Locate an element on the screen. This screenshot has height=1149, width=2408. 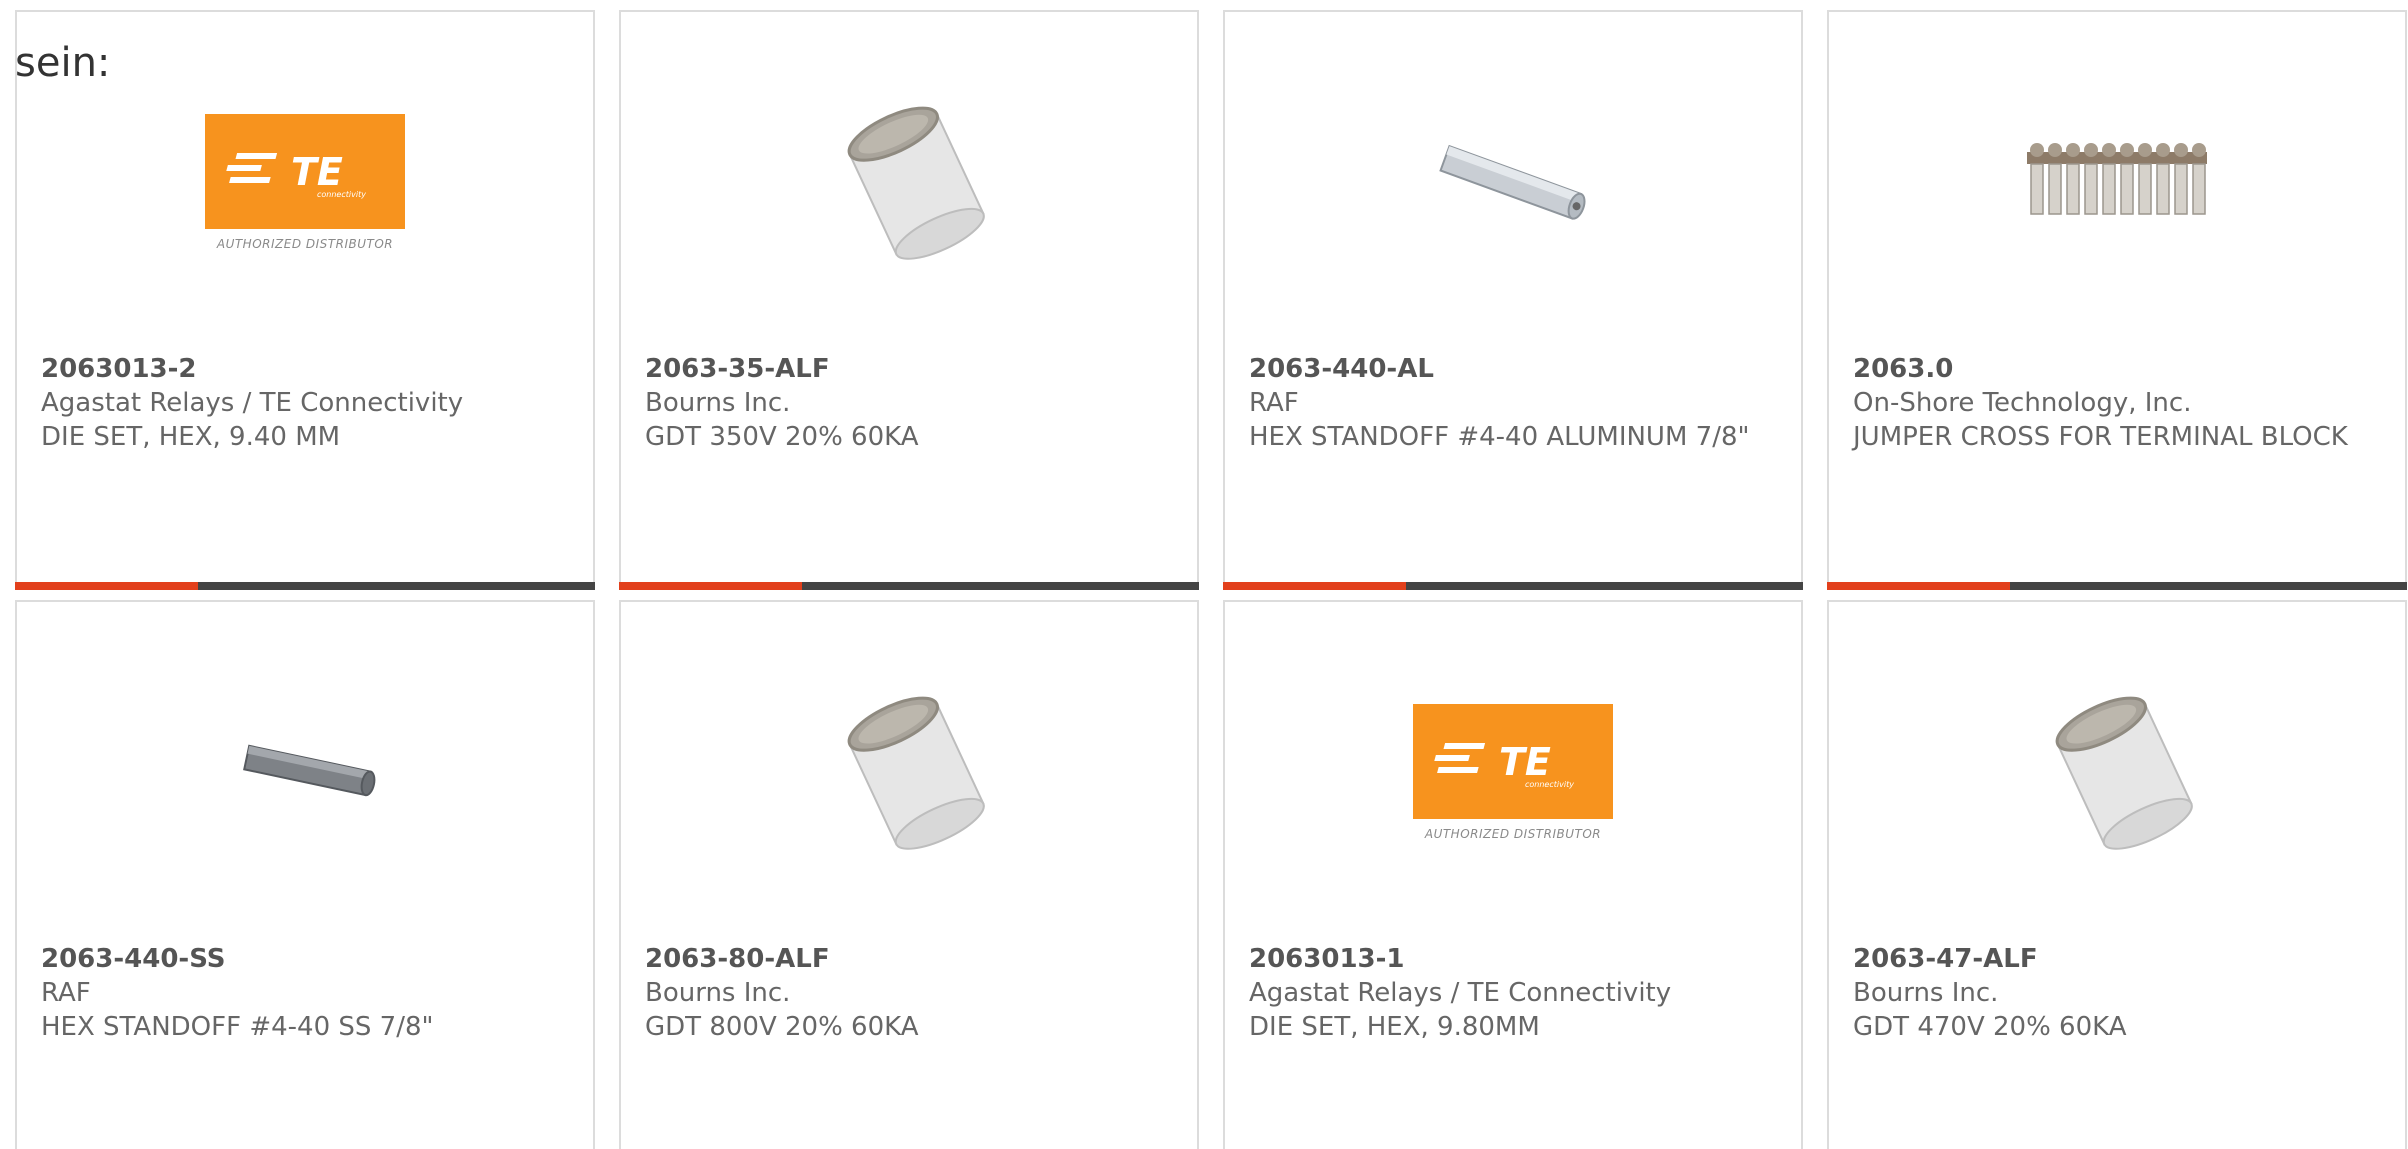
description: GDT 800V 20% 60KA is located at coordinates (782, 1027).